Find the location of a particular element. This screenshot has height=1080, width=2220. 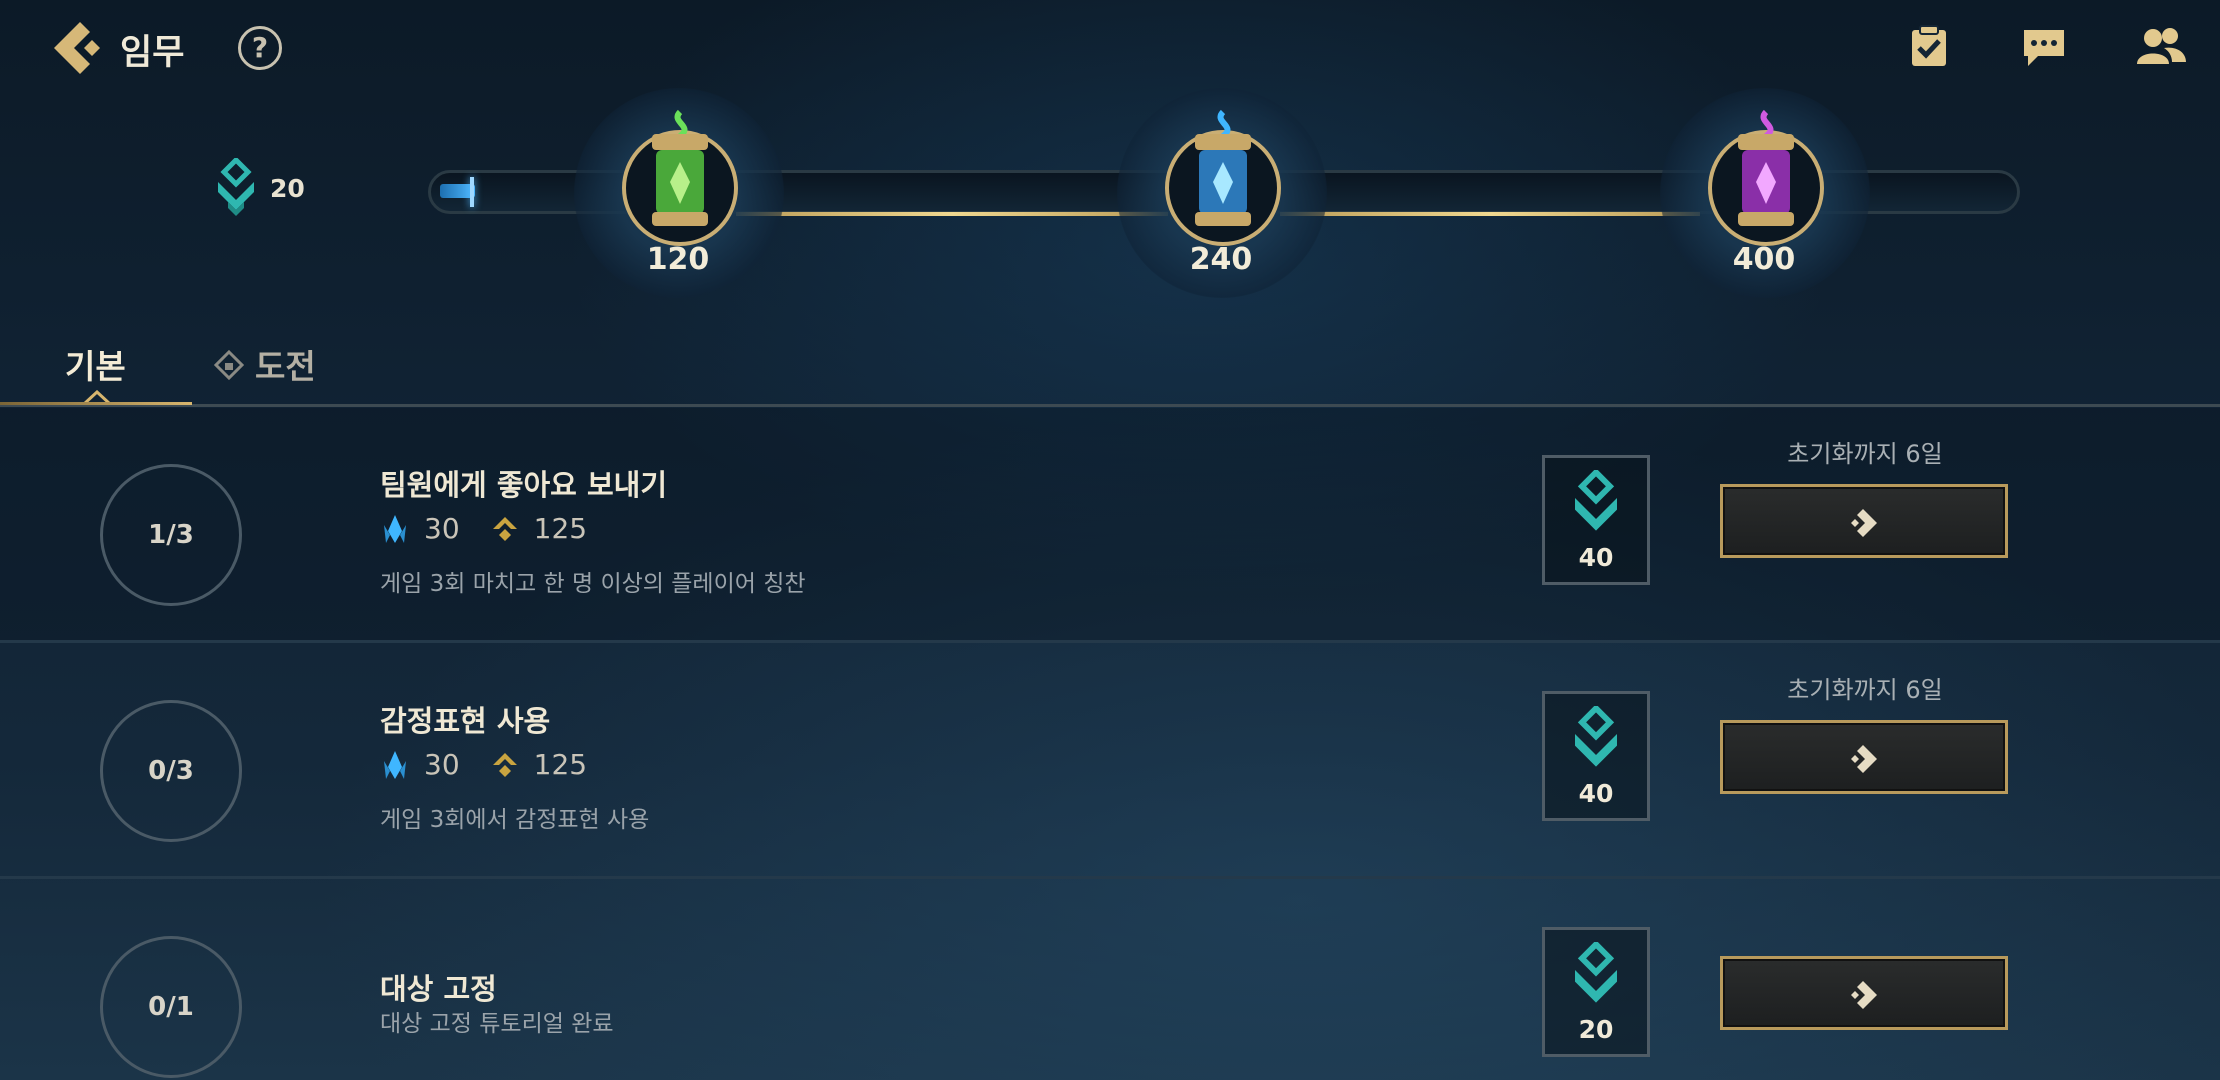

mission-progress: 0/3 is located at coordinates (171, 771).